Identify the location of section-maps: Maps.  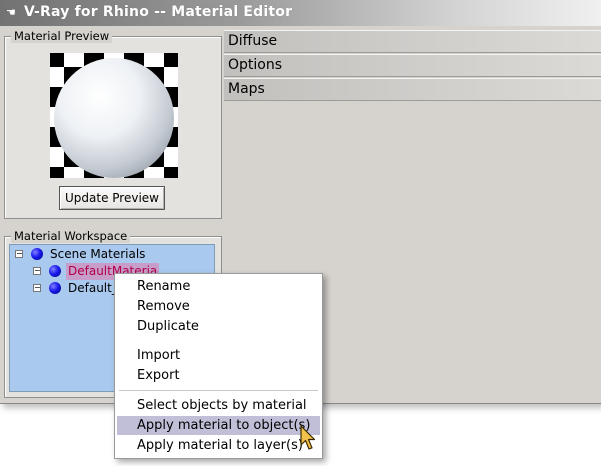
(412, 89).